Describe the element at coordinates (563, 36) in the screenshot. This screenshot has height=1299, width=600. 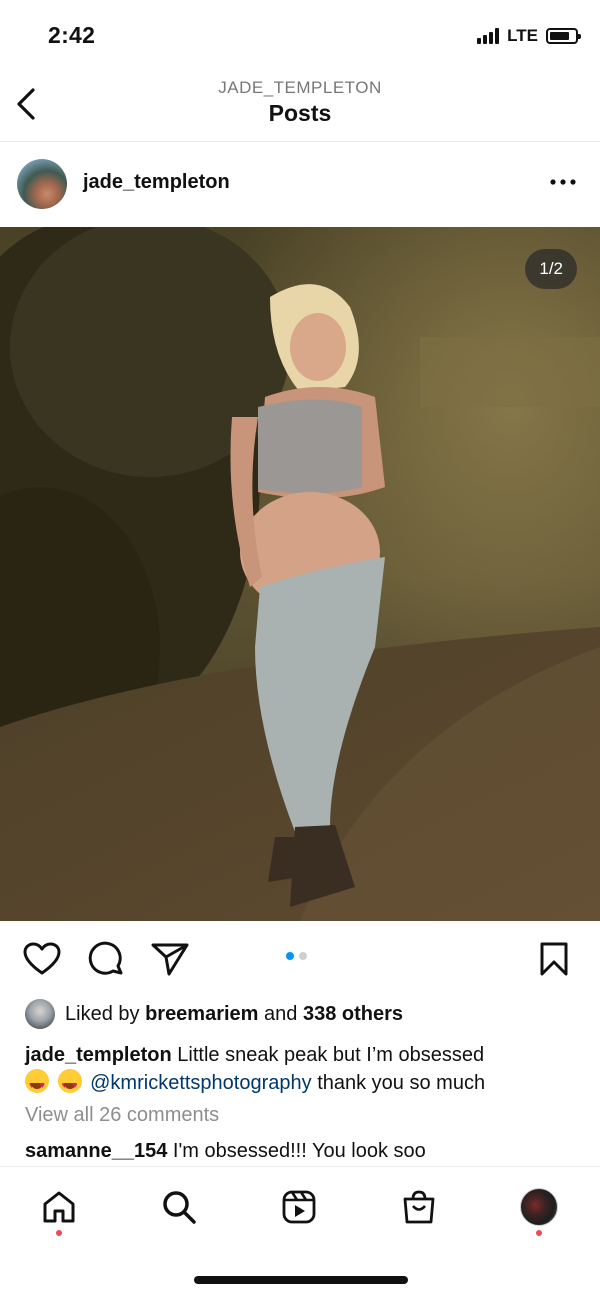
I see `battery-icon` at that location.